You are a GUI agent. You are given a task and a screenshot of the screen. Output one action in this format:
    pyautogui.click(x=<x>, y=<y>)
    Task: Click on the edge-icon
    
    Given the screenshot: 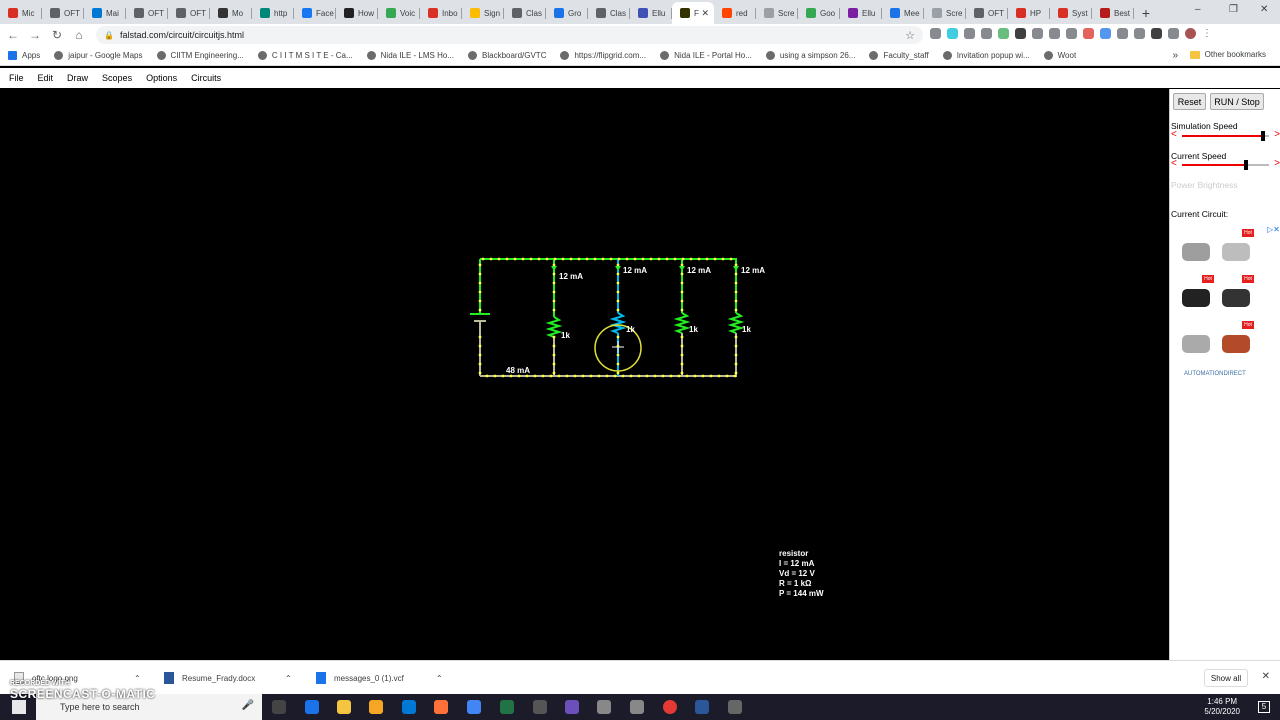 What is the action you would take?
    pyautogui.click(x=312, y=707)
    